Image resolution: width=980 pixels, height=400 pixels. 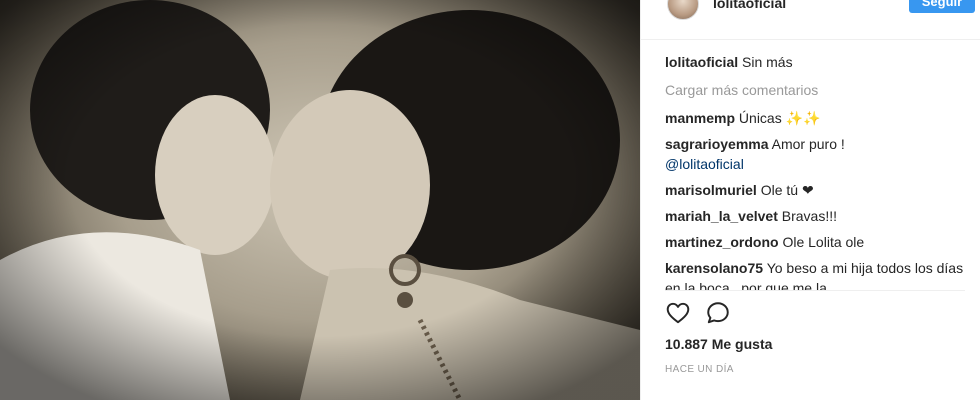 I want to click on post-actions, so click(x=725, y=315).